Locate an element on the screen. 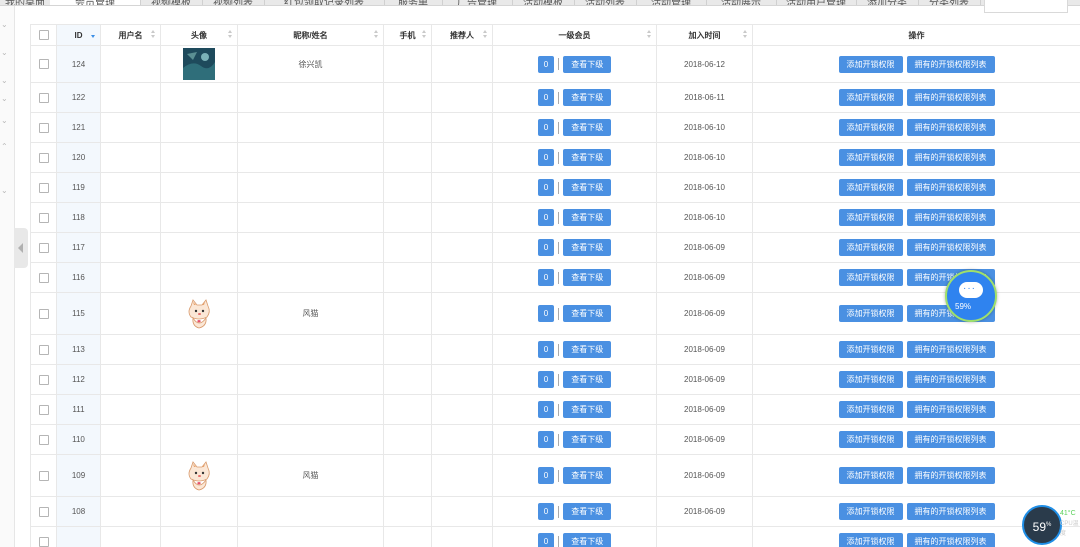  tab-item: 视频模板 is located at coordinates (171, 2).